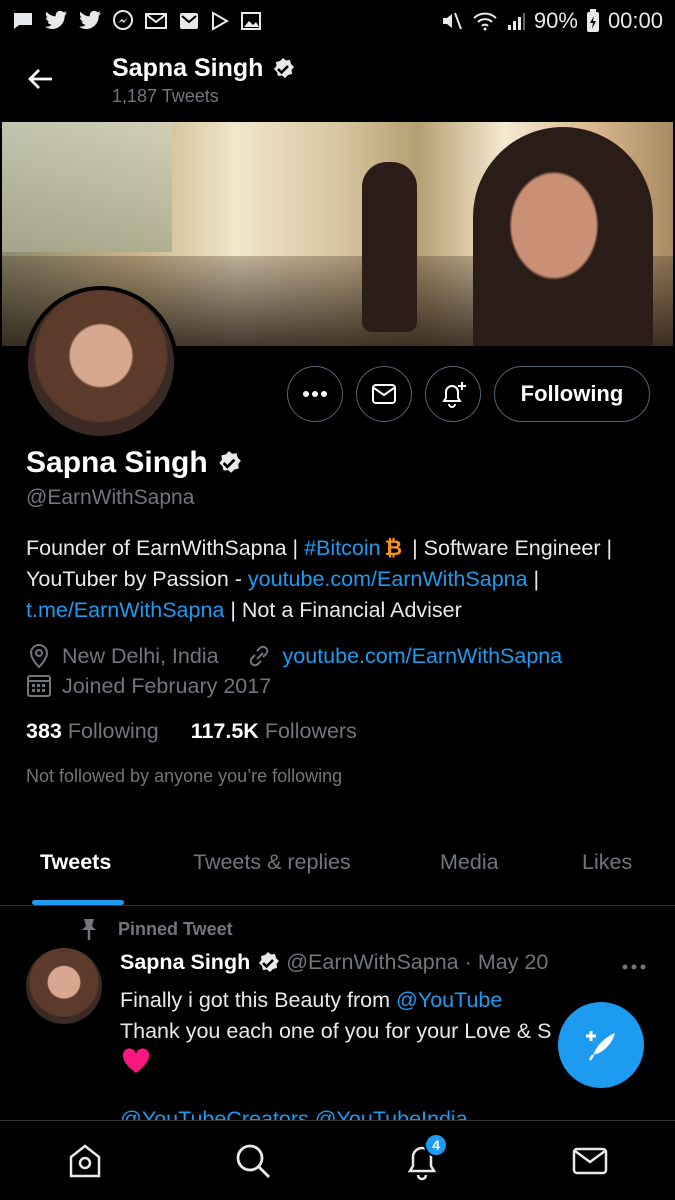 Image resolution: width=675 pixels, height=1200 pixels. I want to click on header-title: Sapna Singh, so click(203, 68).